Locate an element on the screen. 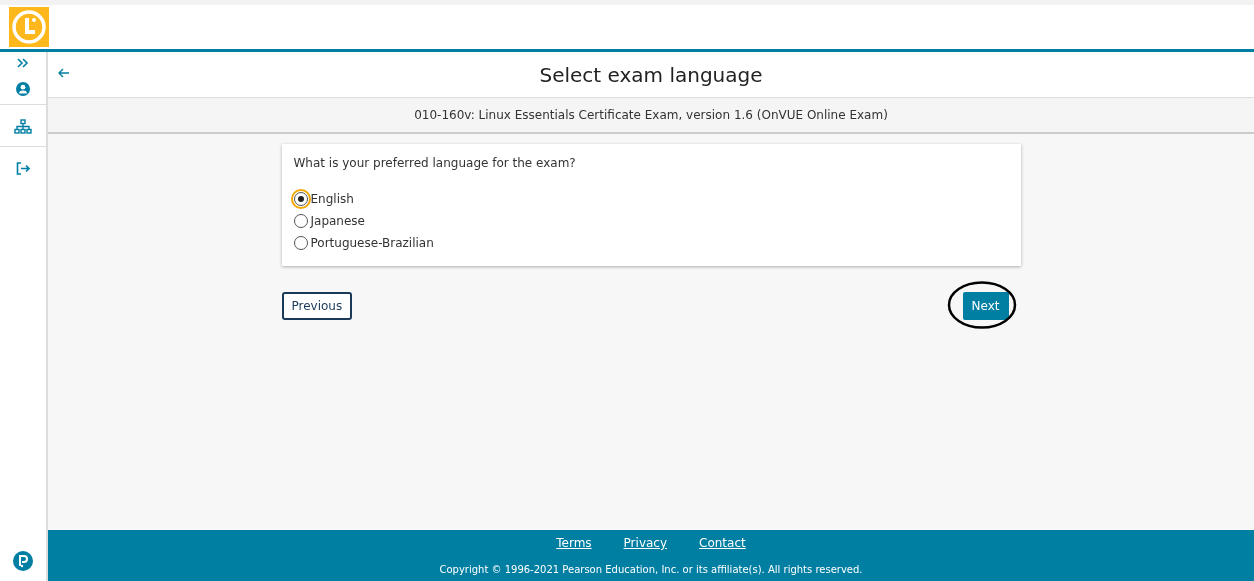  sitemap-icon is located at coordinates (23, 126).